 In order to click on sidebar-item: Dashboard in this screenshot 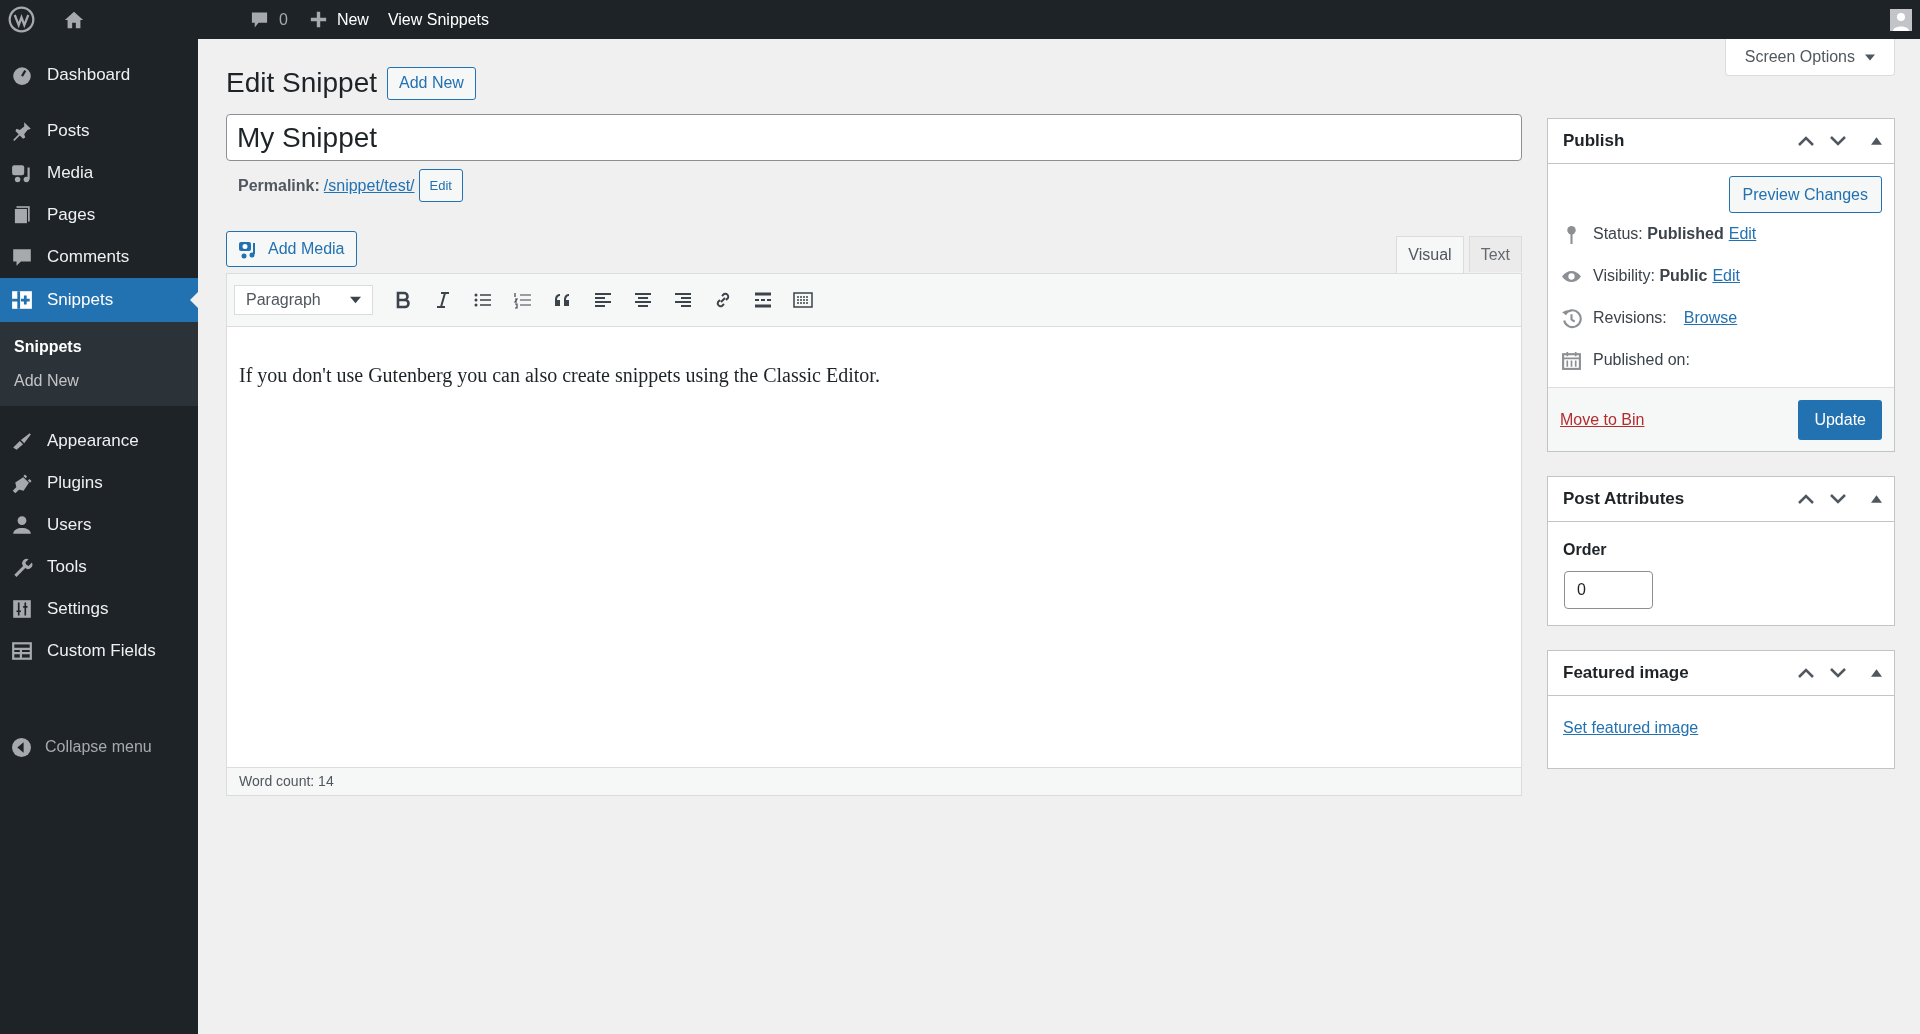, I will do `click(99, 75)`.